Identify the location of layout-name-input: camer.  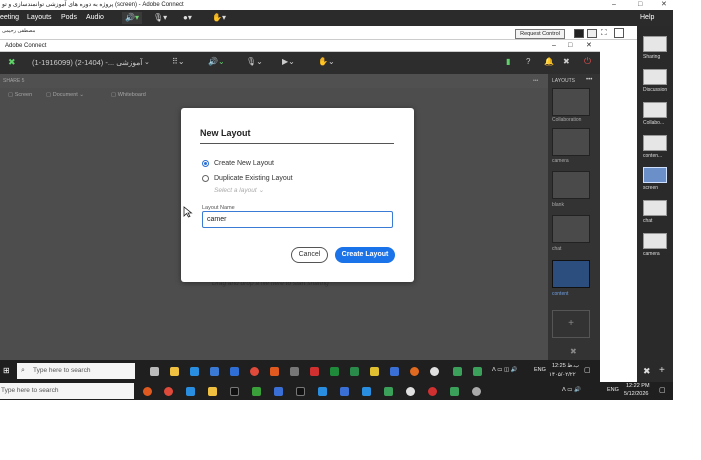
(297, 219).